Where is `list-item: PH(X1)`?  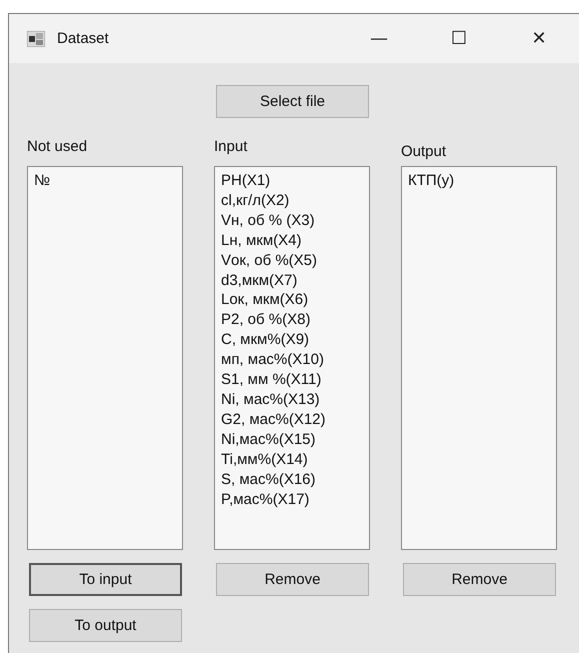 list-item: PH(X1) is located at coordinates (292, 181).